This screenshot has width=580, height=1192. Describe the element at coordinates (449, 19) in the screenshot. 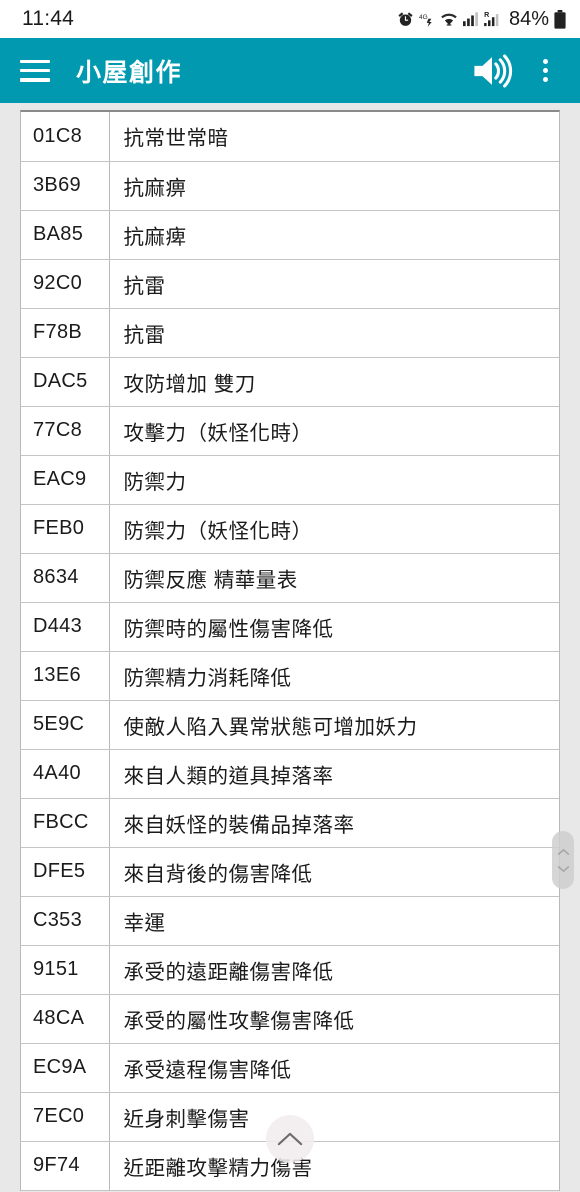

I see `wifi-icon` at that location.